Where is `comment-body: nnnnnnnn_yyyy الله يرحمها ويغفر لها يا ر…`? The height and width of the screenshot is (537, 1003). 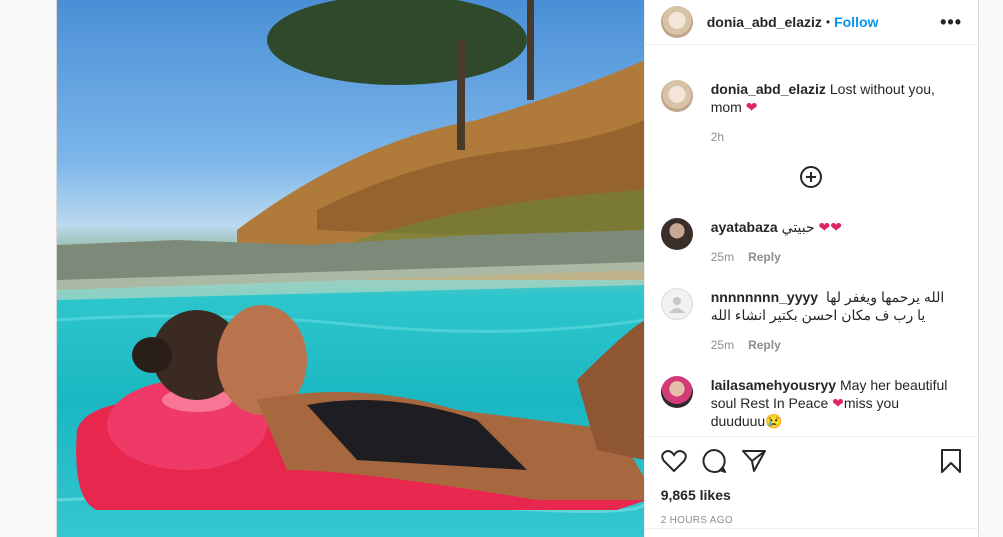
comment-body: nnnnnnnn_yyyy الله يرحمها ويغفر لها يا ر… is located at coordinates (831, 321).